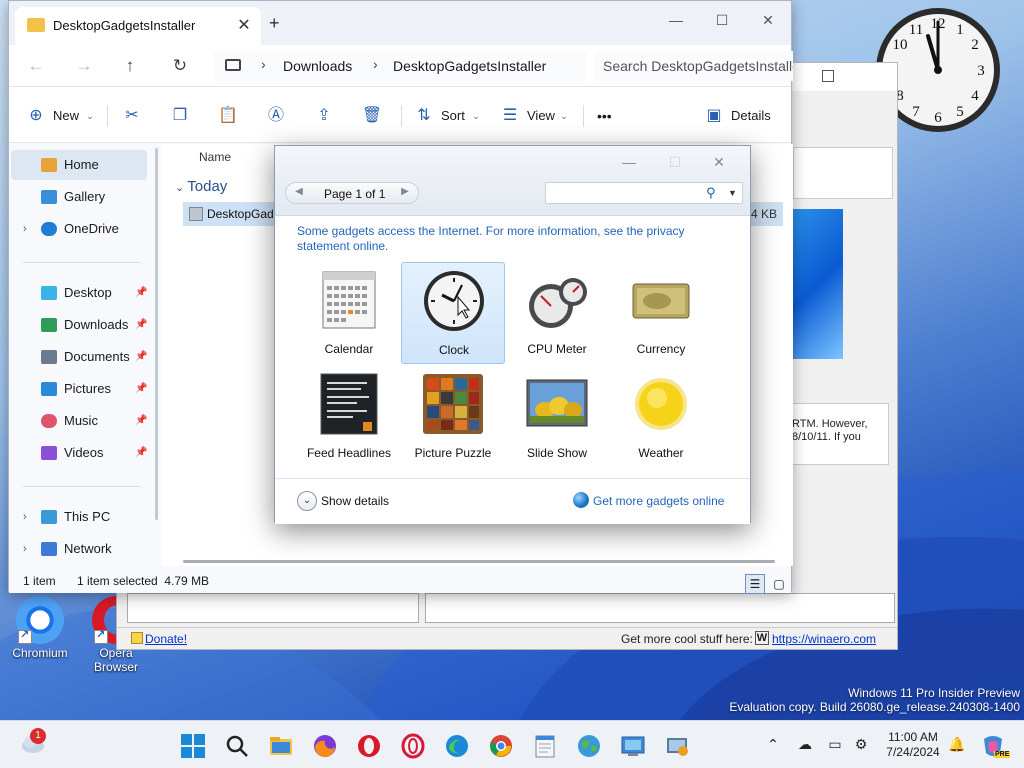 The height and width of the screenshot is (768, 1024). Describe the element at coordinates (79, 325) in the screenshot. I see `nav-item-downloads: Downloads 📌` at that location.